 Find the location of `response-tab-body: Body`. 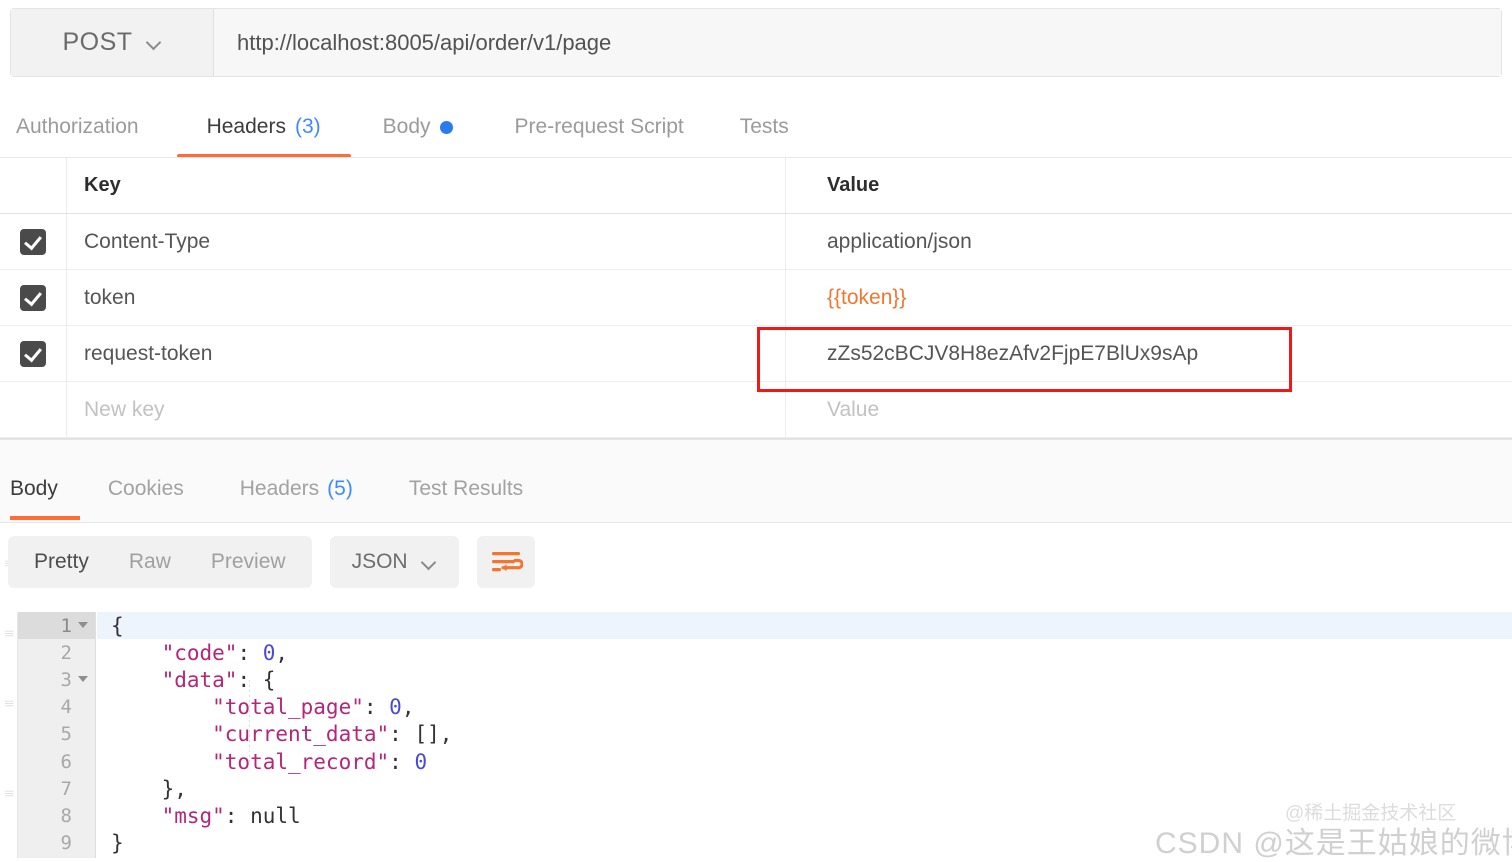

response-tab-body: Body is located at coordinates (45, 489).